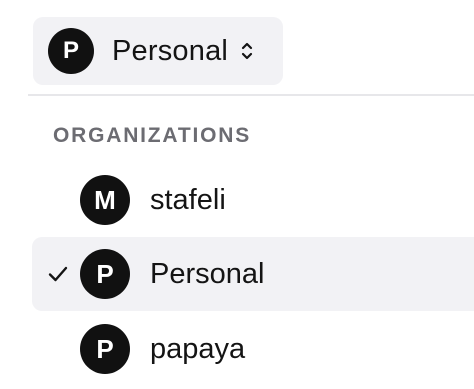 Image resolution: width=474 pixels, height=389 pixels. I want to click on menu-item-label: Personal, so click(207, 273).